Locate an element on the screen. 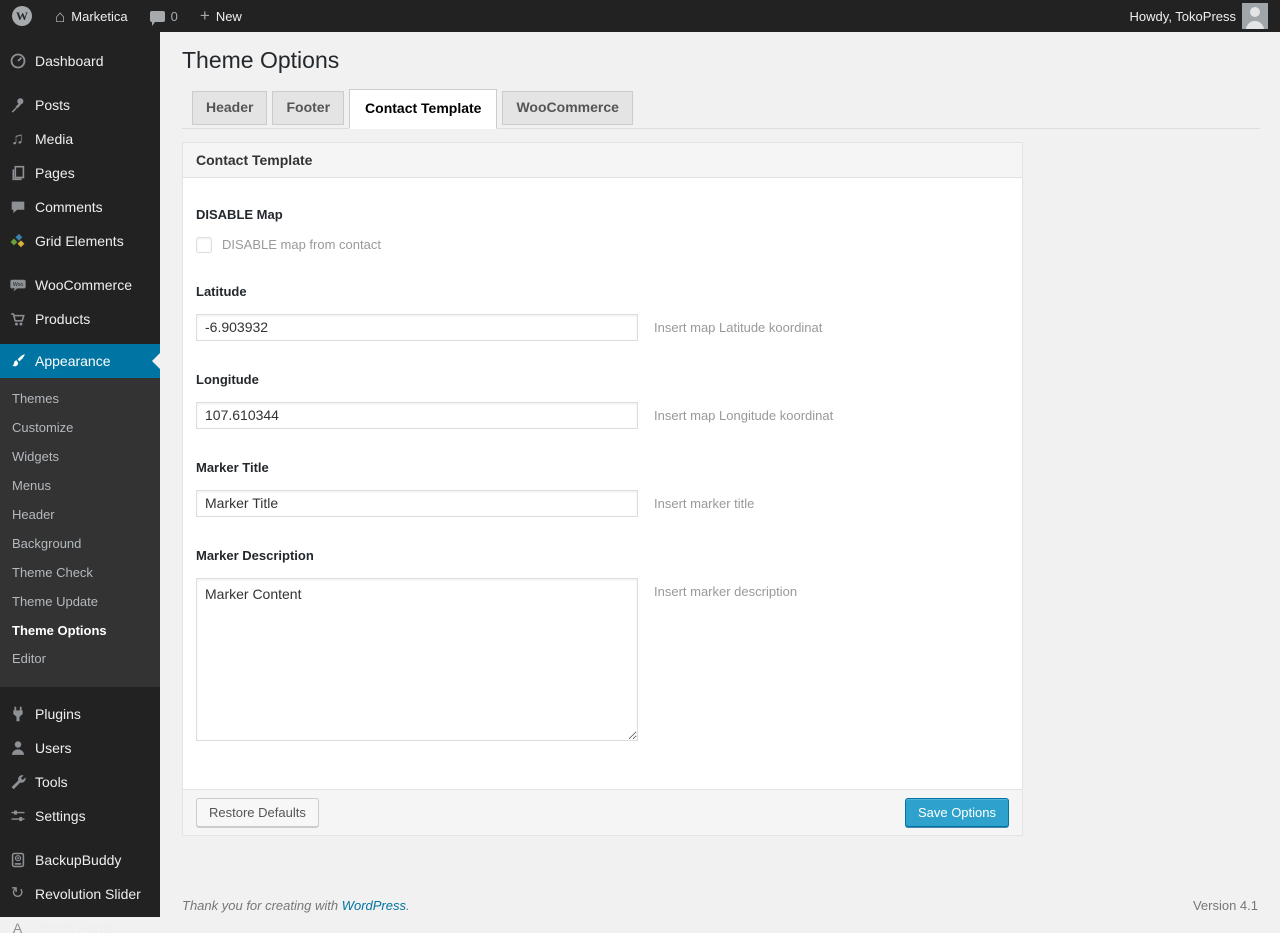 The width and height of the screenshot is (1280, 933). submenu-item-customize: Customize is located at coordinates (80, 428).